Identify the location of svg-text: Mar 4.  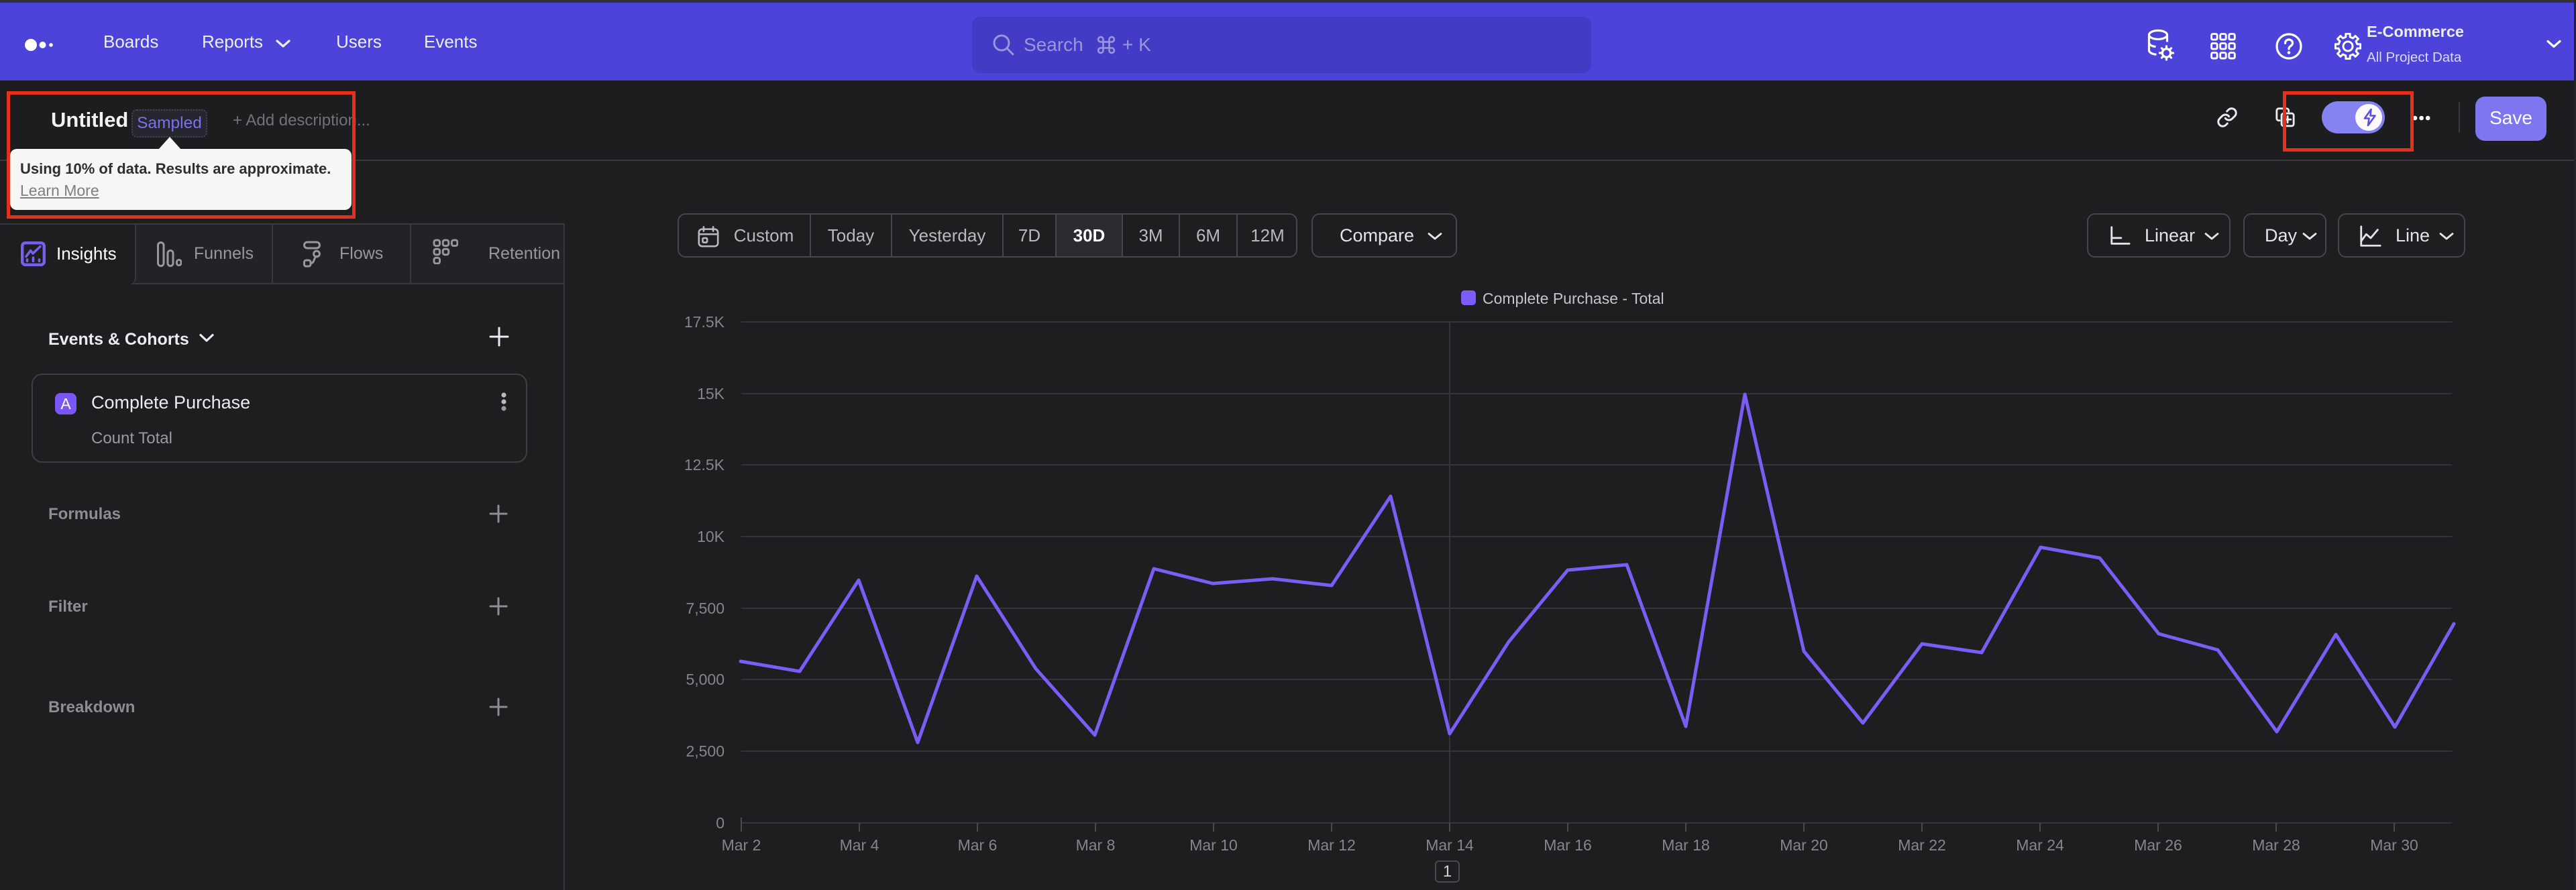
(859, 845).